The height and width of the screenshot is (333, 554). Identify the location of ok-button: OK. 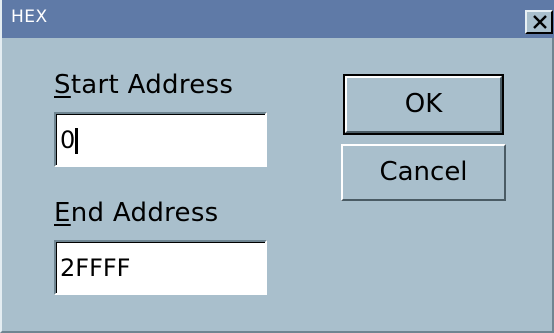
(423, 104).